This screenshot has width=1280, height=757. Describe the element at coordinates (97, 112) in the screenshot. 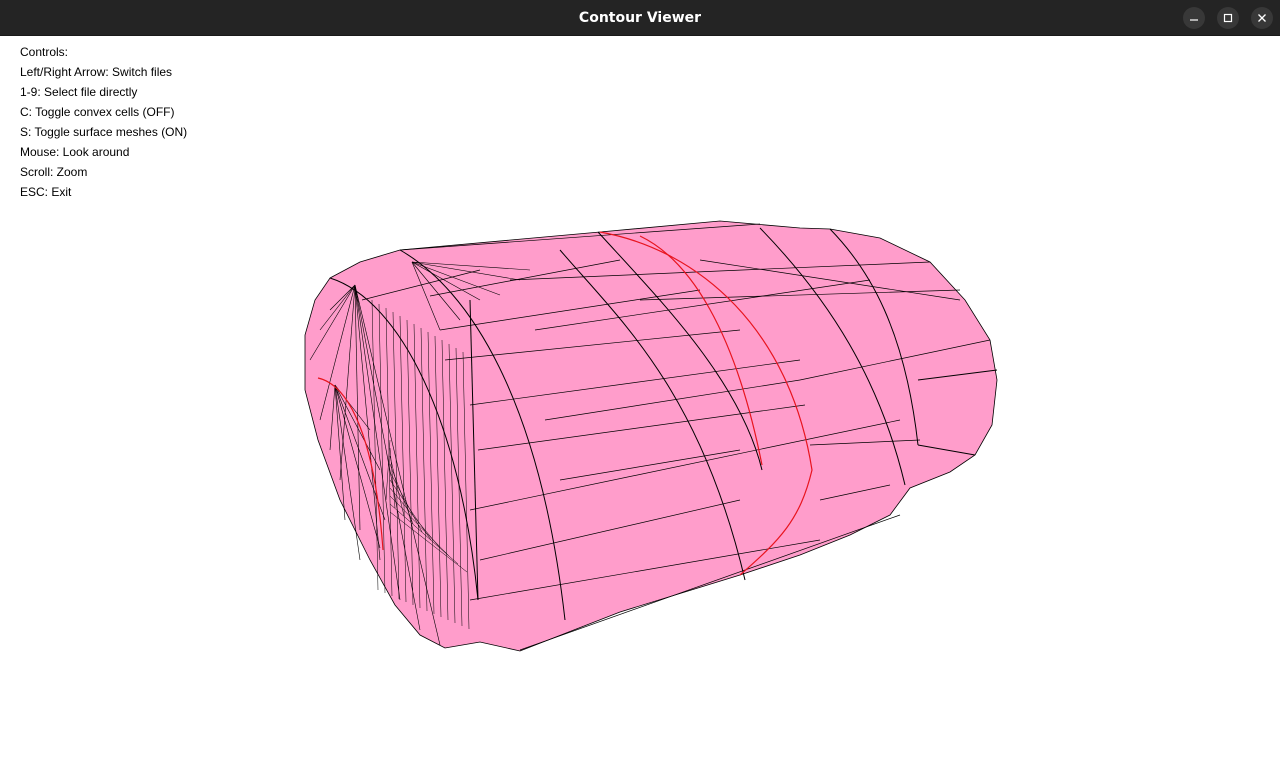

I see `controls-line: C: Toggle convex cells (OFF)` at that location.